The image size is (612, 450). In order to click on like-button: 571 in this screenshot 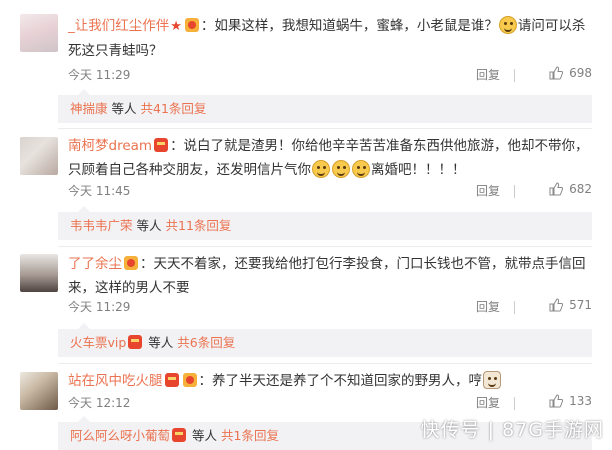, I will do `click(549, 306)`.